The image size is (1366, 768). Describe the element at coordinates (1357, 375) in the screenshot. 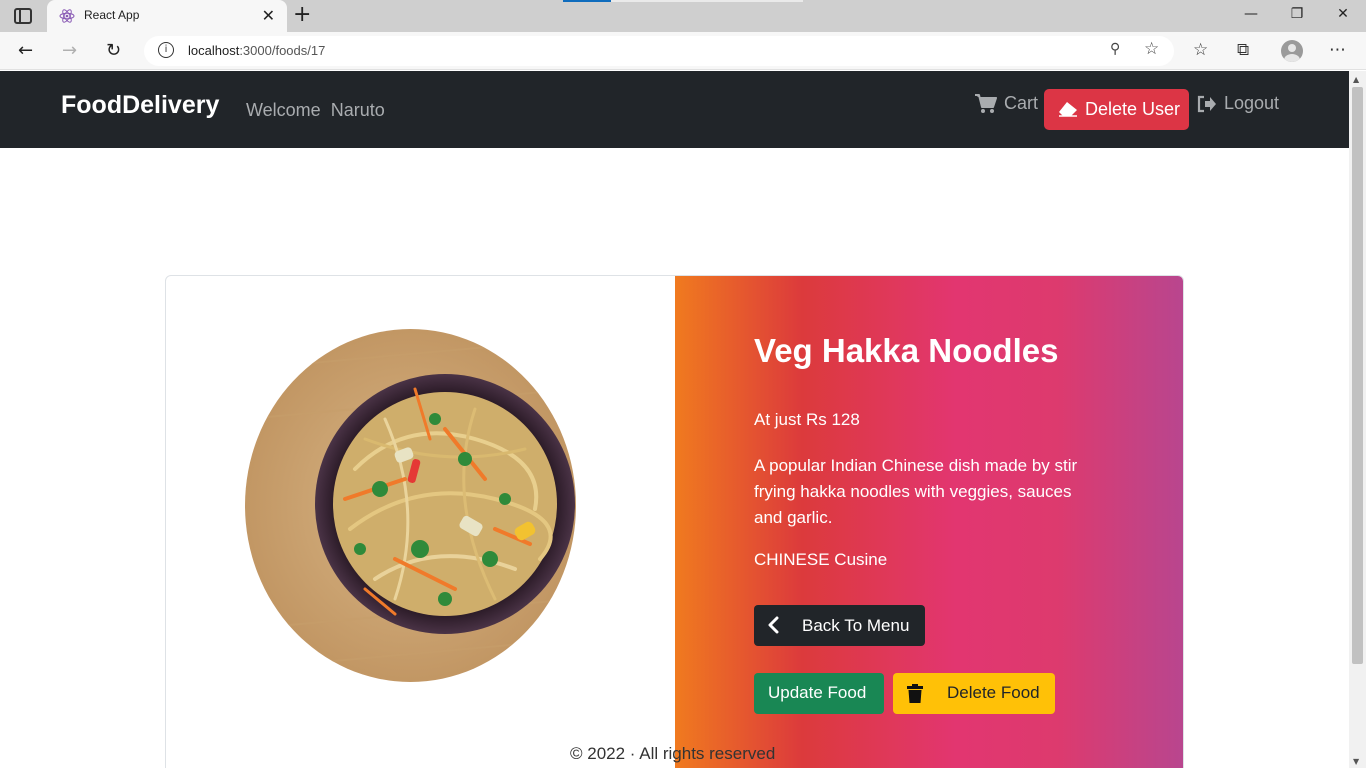

I see `scroll-thumb` at that location.